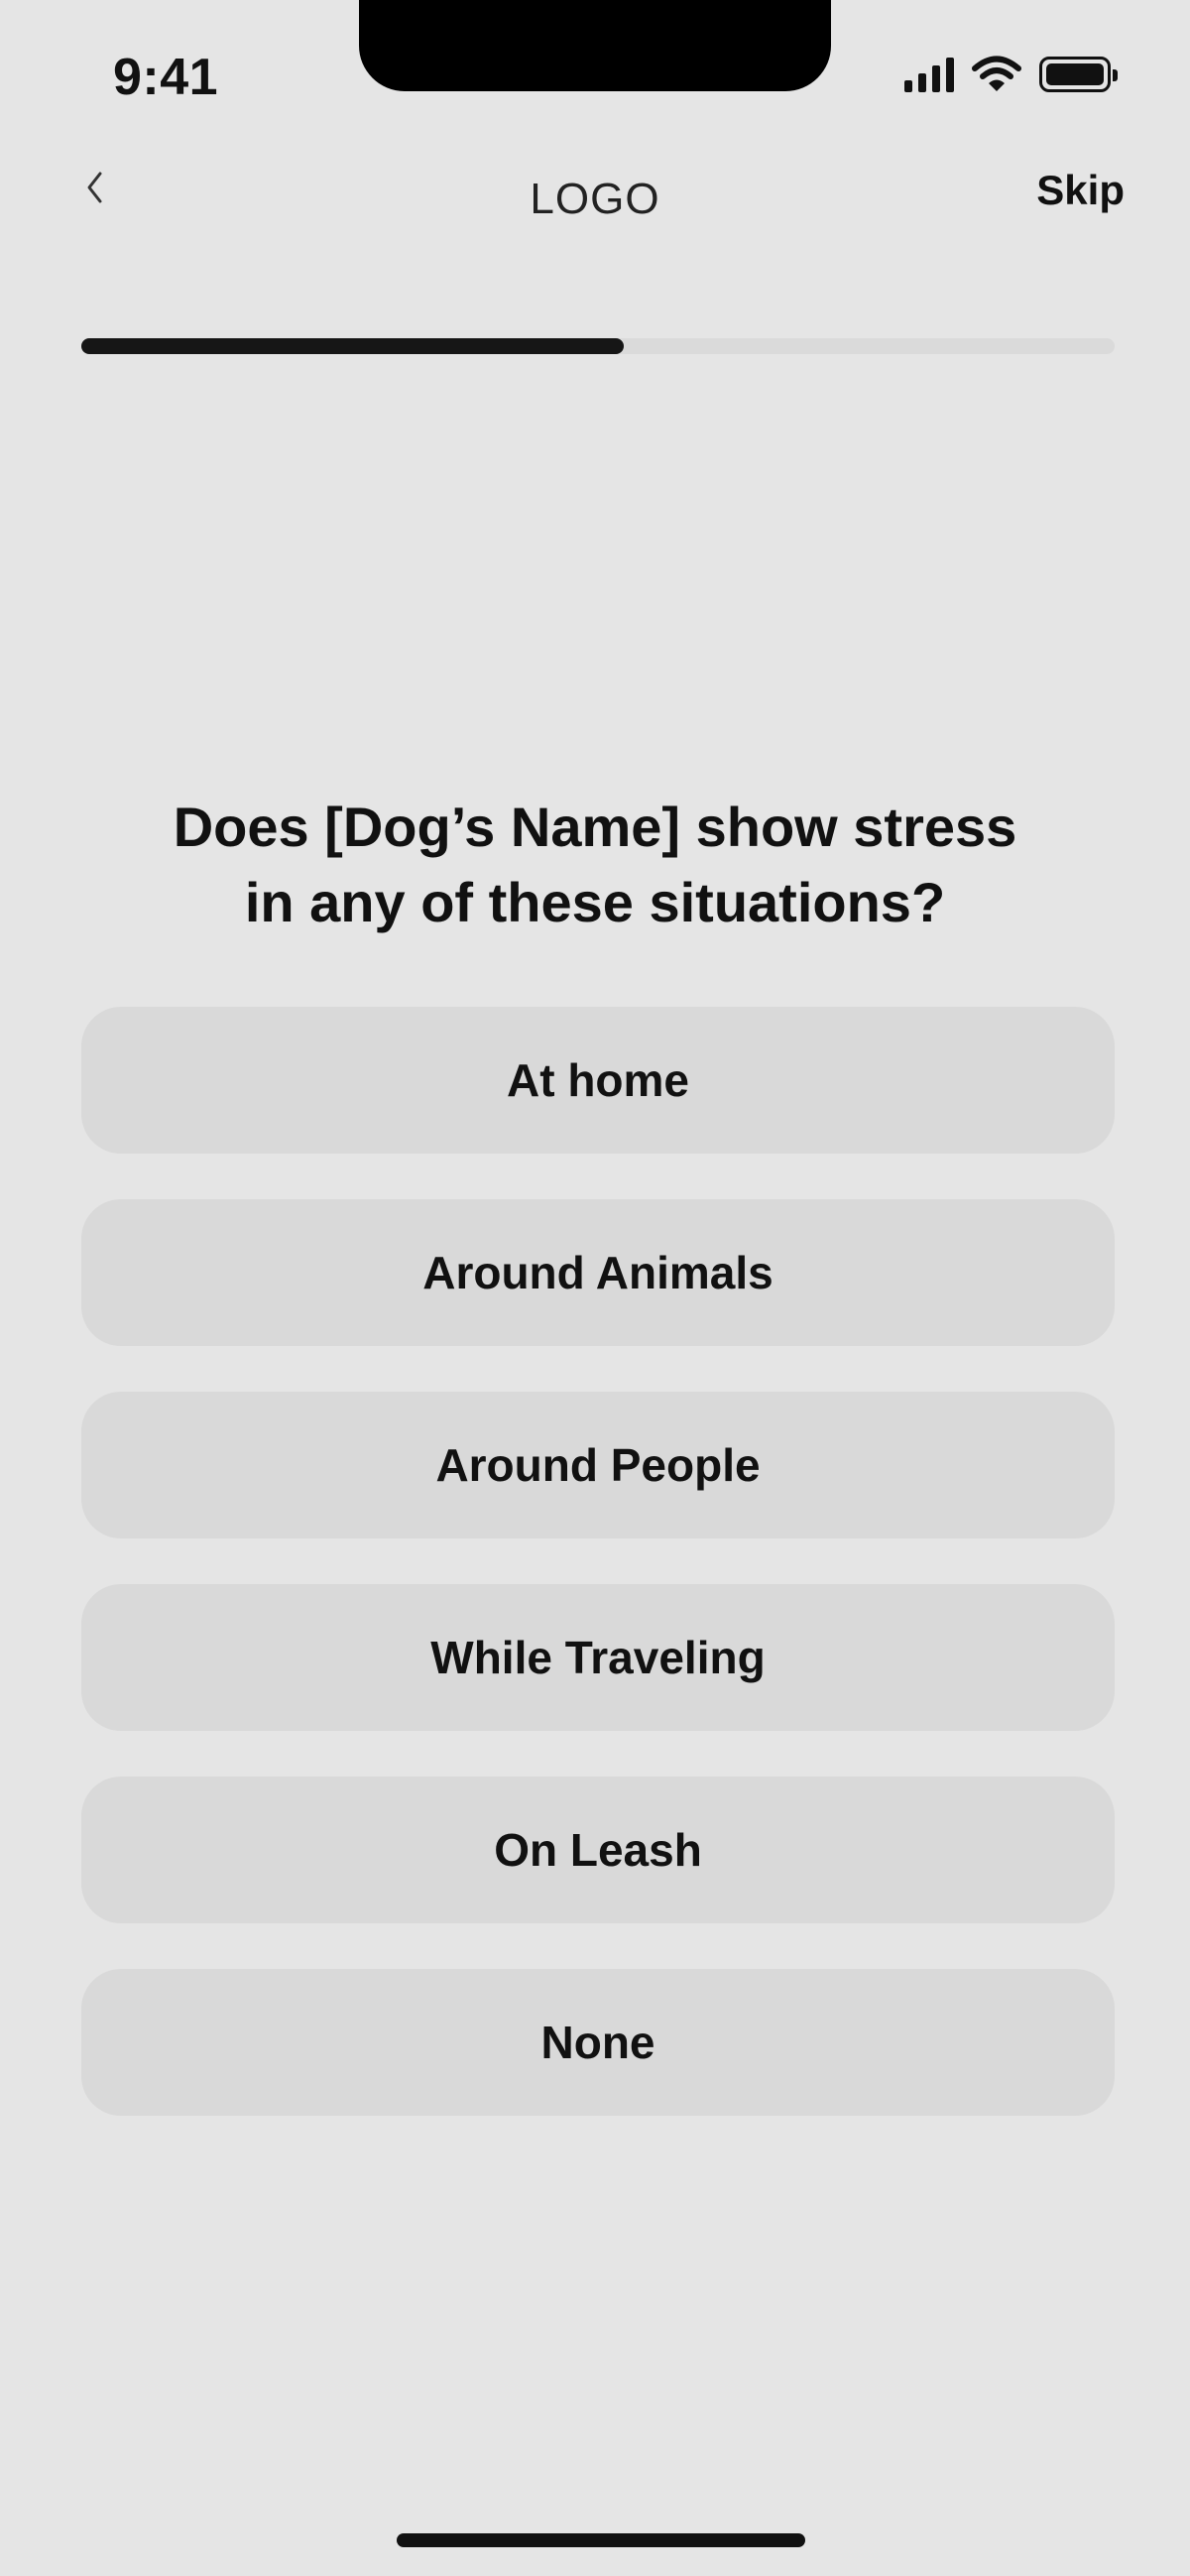  Describe the element at coordinates (1080, 190) in the screenshot. I see `skip-button: Skip` at that location.